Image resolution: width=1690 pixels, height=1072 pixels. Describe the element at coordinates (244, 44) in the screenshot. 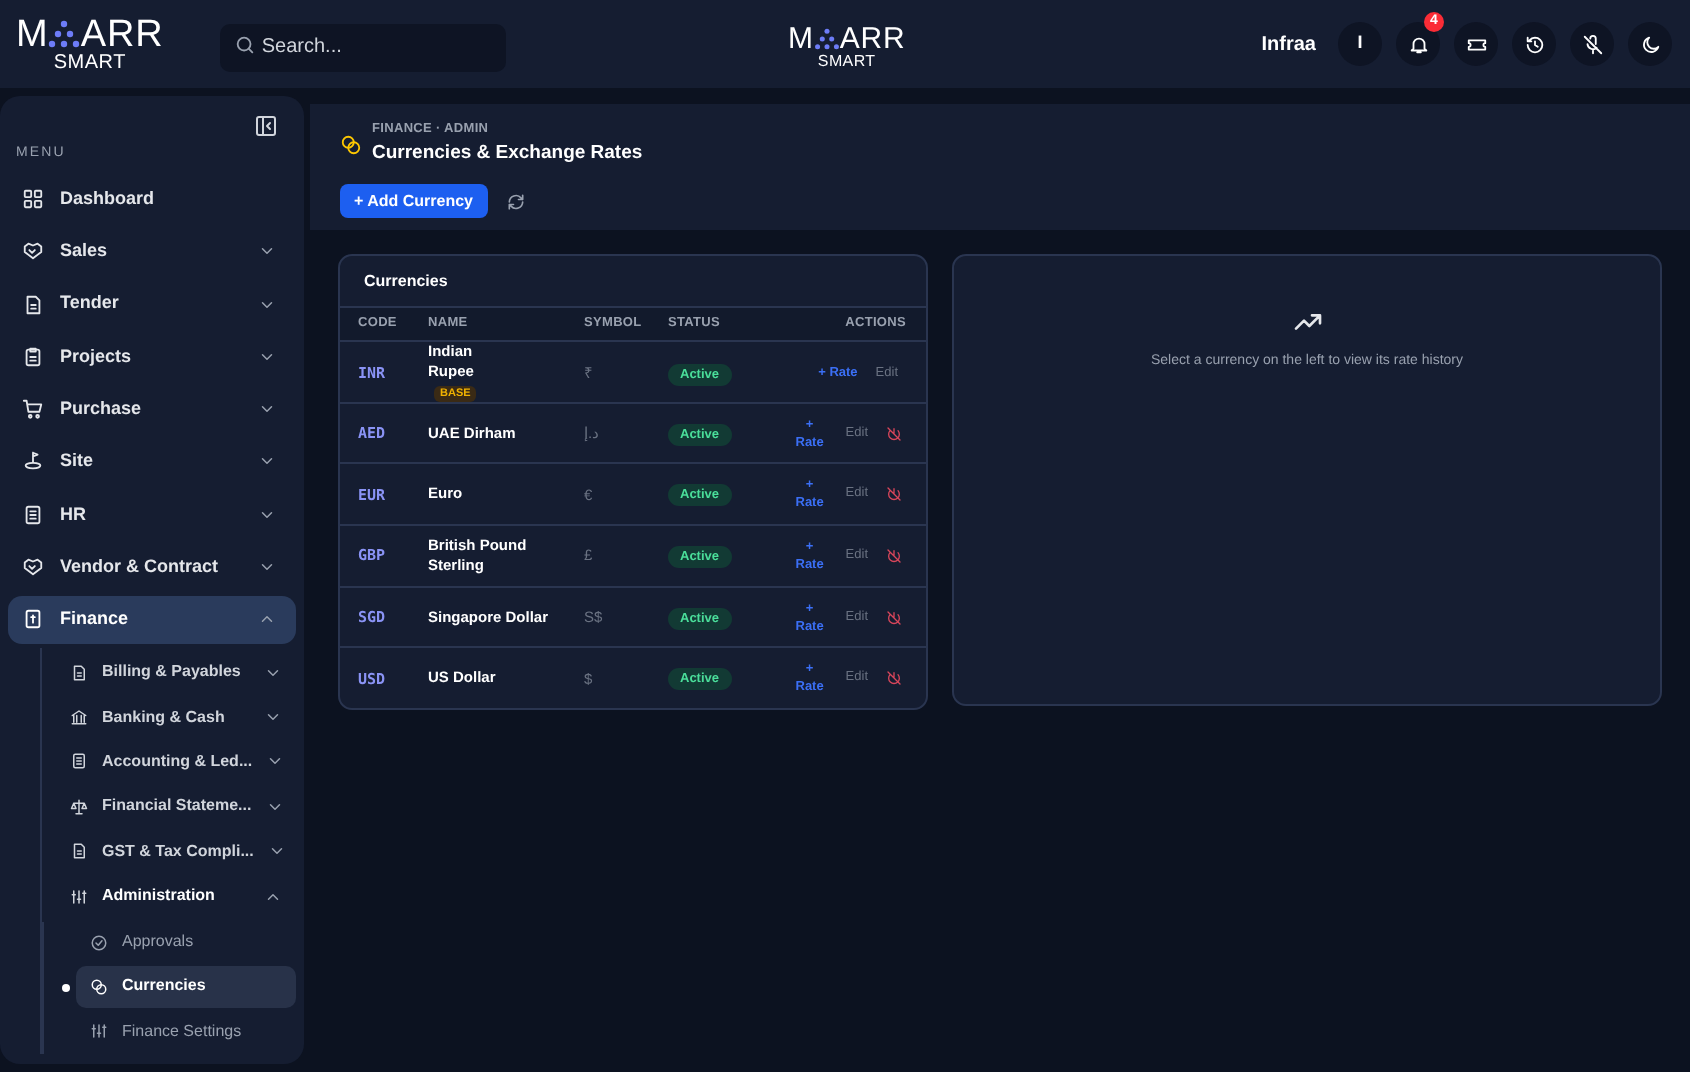

I see `search-icon` at that location.